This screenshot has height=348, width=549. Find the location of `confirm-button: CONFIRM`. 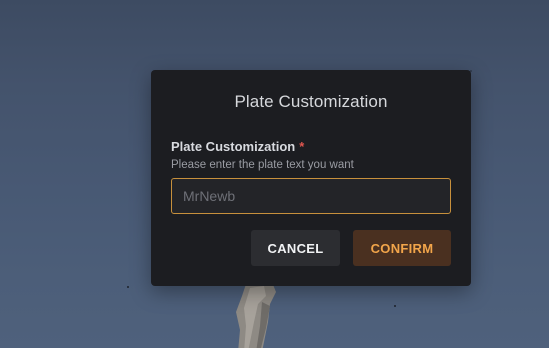

confirm-button: CONFIRM is located at coordinates (402, 248).